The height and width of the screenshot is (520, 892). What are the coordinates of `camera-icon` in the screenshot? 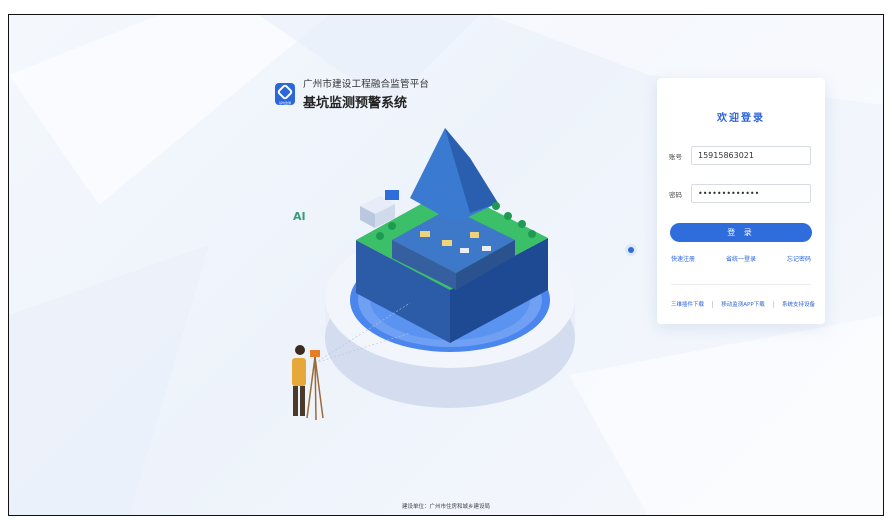 It's located at (631, 250).